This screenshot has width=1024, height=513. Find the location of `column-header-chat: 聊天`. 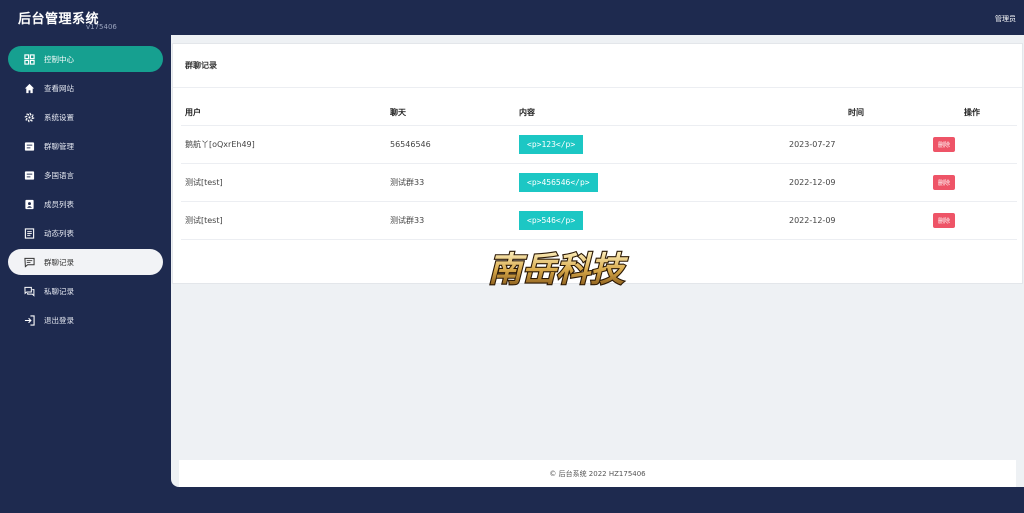

column-header-chat: 聊天 is located at coordinates (398, 112).